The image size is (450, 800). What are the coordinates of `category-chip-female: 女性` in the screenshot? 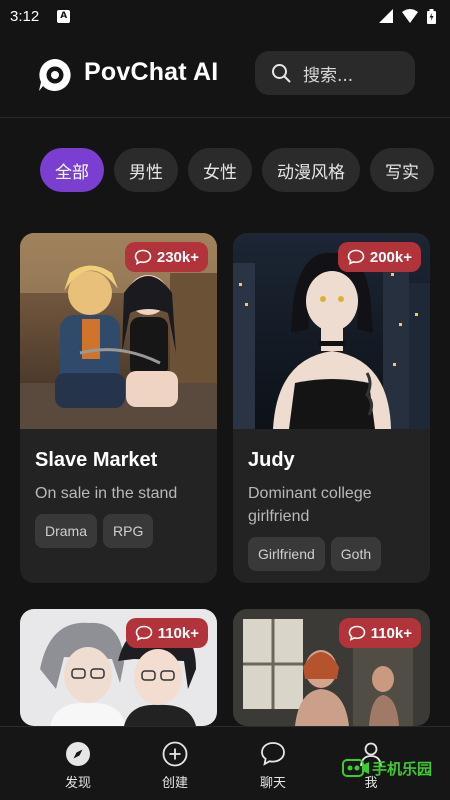 It's located at (220, 170).